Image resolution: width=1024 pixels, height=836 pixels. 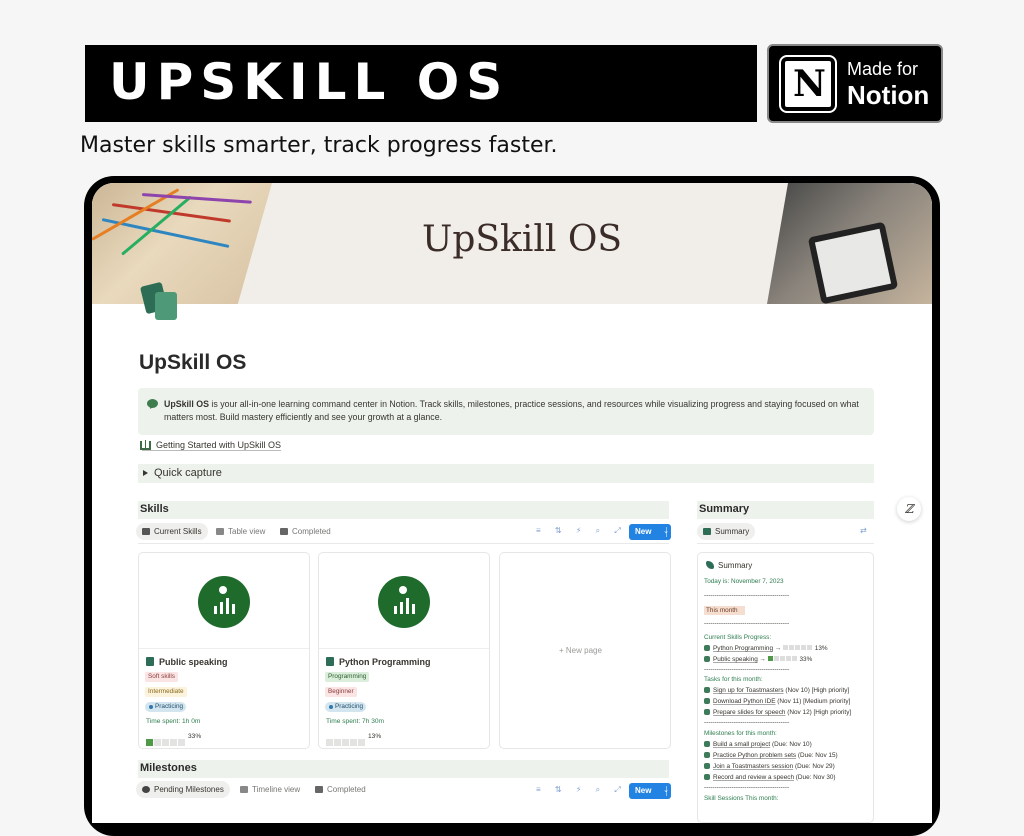 What do you see at coordinates (161, 677) in the screenshot?
I see `category-tag: Soft skills` at bounding box center [161, 677].